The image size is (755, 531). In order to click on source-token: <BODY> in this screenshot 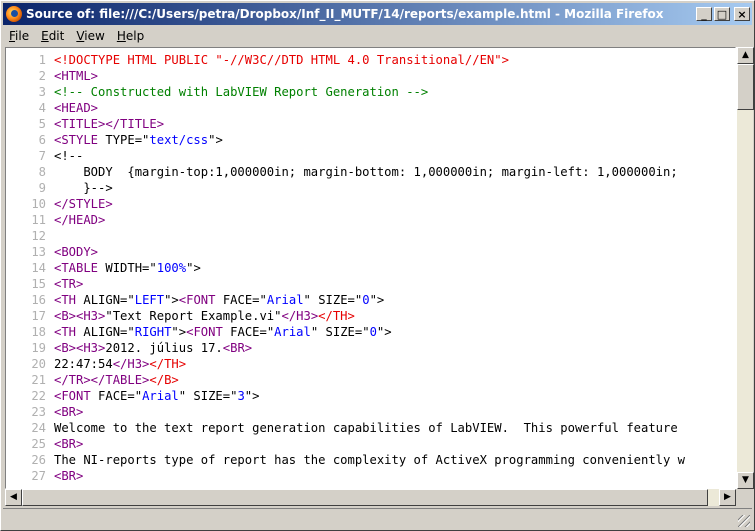, I will do `click(76, 252)`.